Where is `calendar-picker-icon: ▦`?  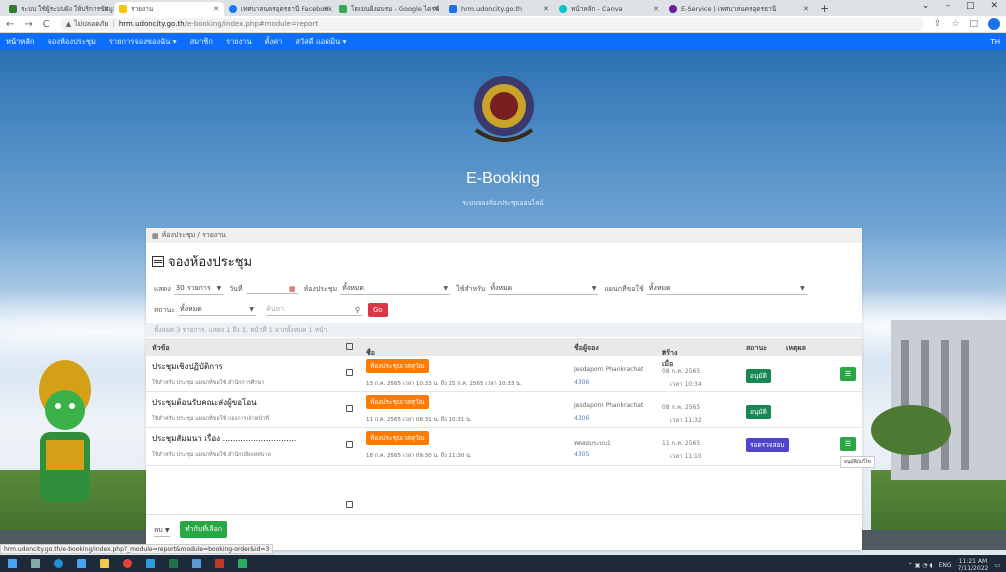 calendar-picker-icon: ▦ is located at coordinates (292, 289).